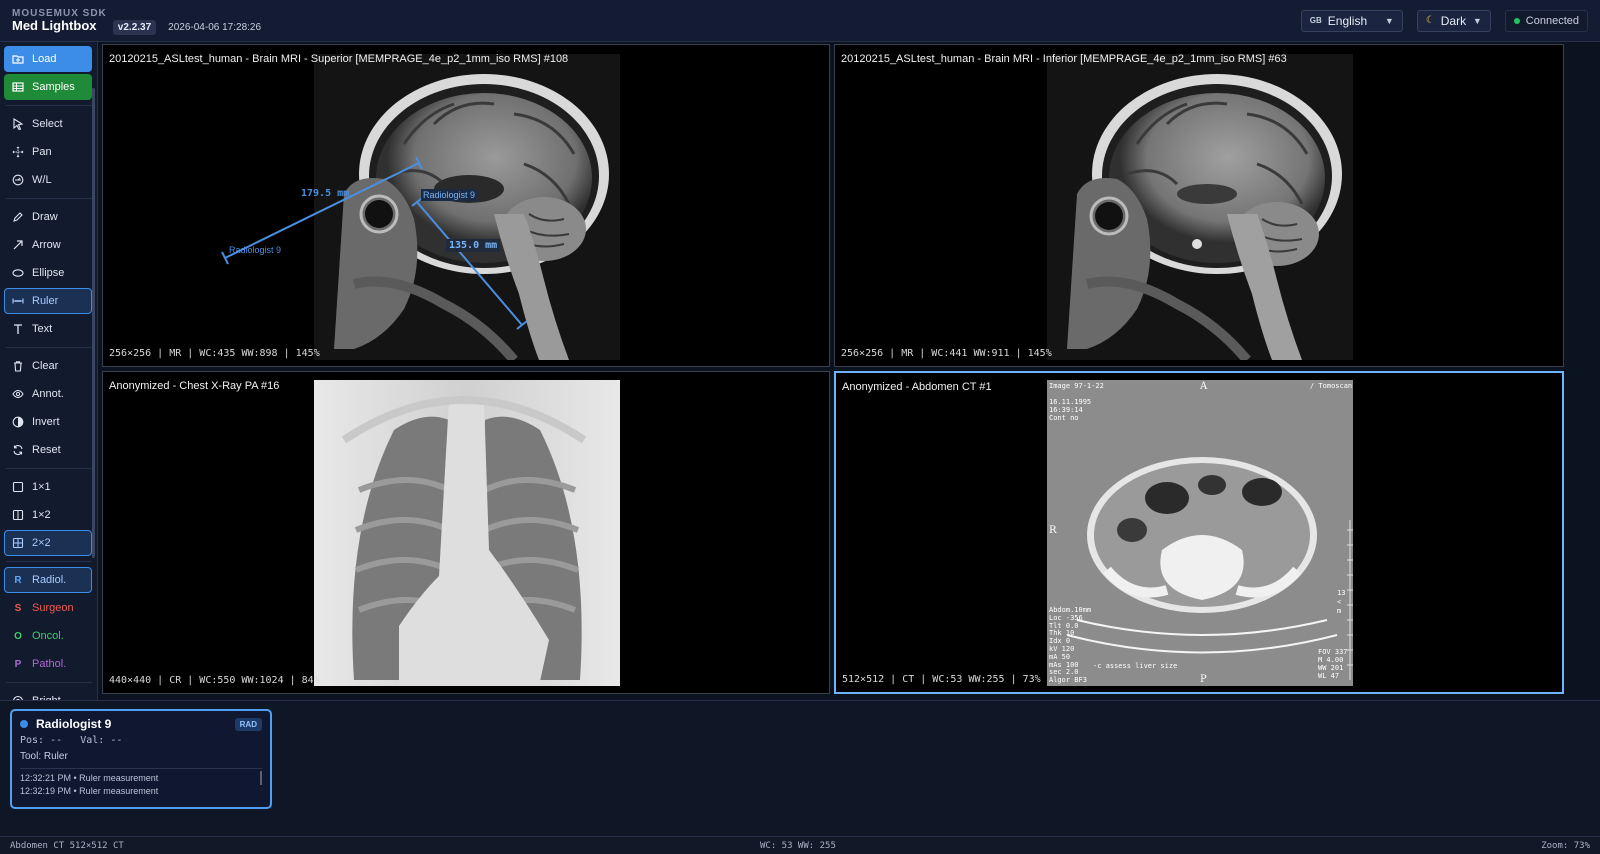 Image resolution: width=1600 pixels, height=854 pixels. Describe the element at coordinates (141, 740) in the screenshot. I see `cursor-readout: Pos: -- Val: --` at that location.